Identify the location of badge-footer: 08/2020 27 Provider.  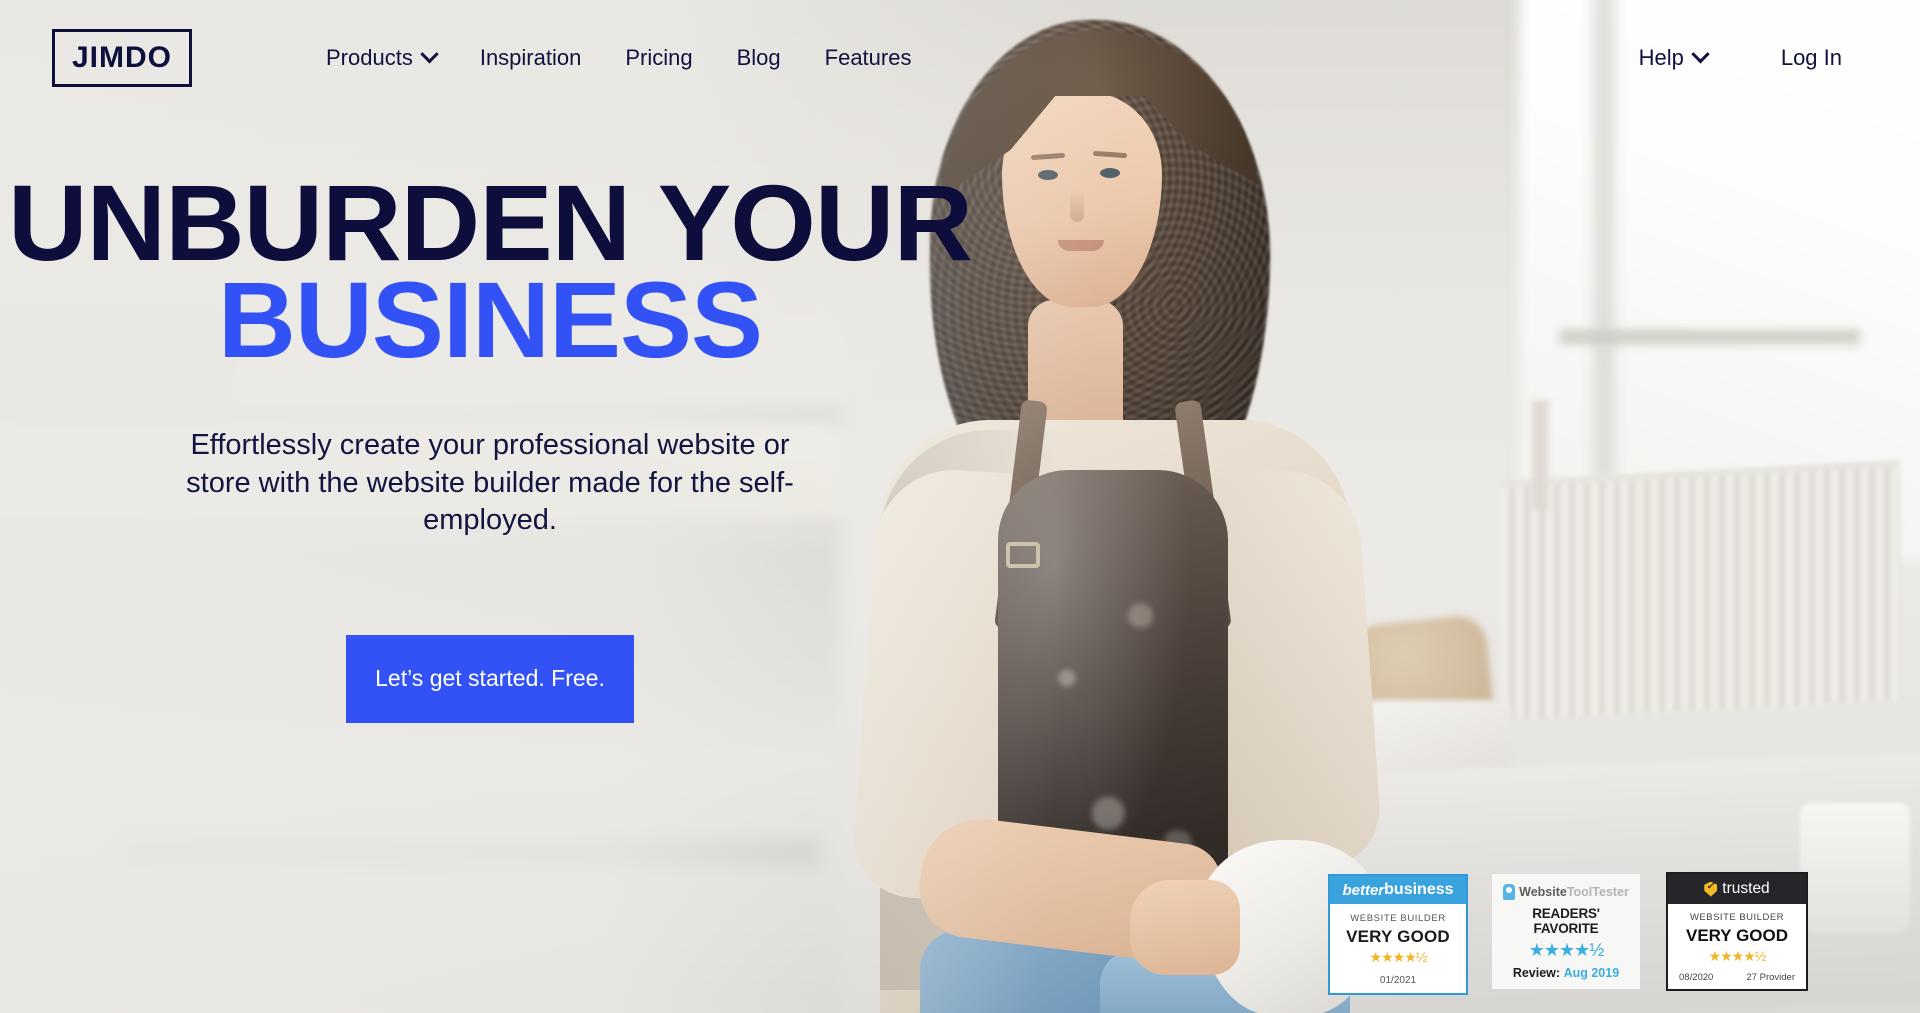
(1737, 974).